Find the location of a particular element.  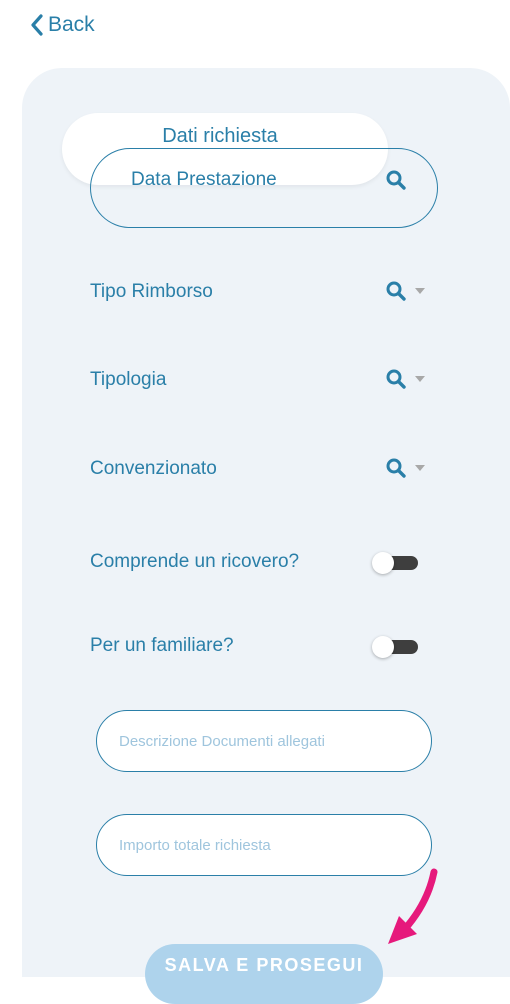

descrizione-documenti-input is located at coordinates (264, 741).